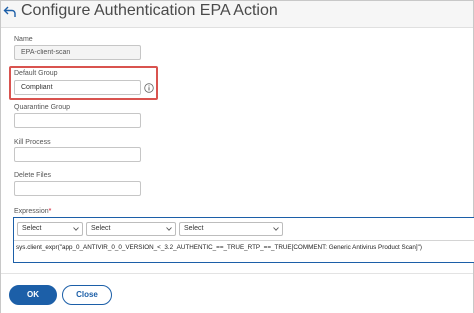  I want to click on expression-label: Expression*, so click(32, 211).